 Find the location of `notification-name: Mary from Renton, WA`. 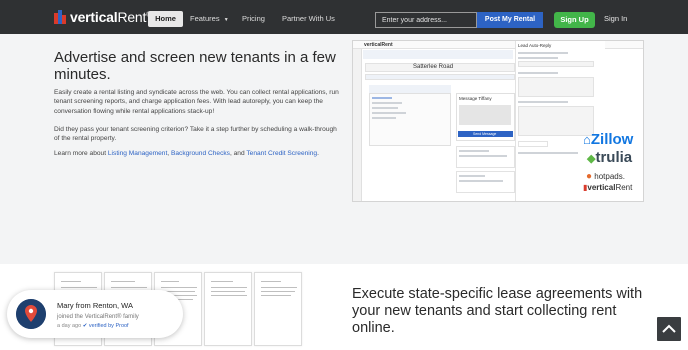

notification-name: Mary from Renton, WA is located at coordinates (95, 305).